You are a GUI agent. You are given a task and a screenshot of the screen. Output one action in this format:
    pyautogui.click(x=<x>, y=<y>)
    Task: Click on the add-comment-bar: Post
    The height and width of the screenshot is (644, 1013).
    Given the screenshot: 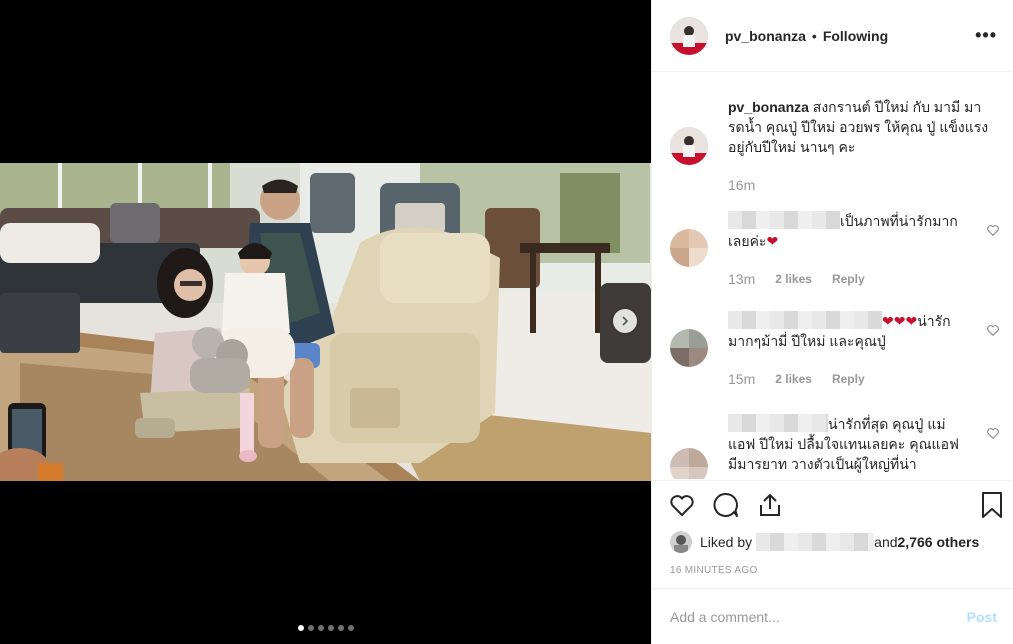 What is the action you would take?
    pyautogui.click(x=832, y=616)
    